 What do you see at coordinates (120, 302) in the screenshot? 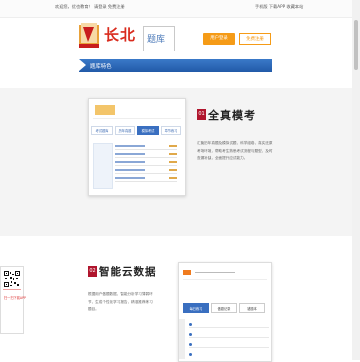
I see `feature-2-description: 根据用户做题数据，智能分析学习薄弱环节，生成个性化学习报告，精准推荐练习题目。` at bounding box center [120, 302].